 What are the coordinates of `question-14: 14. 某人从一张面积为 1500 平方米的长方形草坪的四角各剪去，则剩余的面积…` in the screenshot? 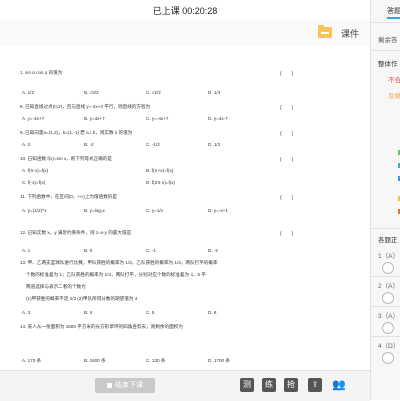 It's located at (101, 326).